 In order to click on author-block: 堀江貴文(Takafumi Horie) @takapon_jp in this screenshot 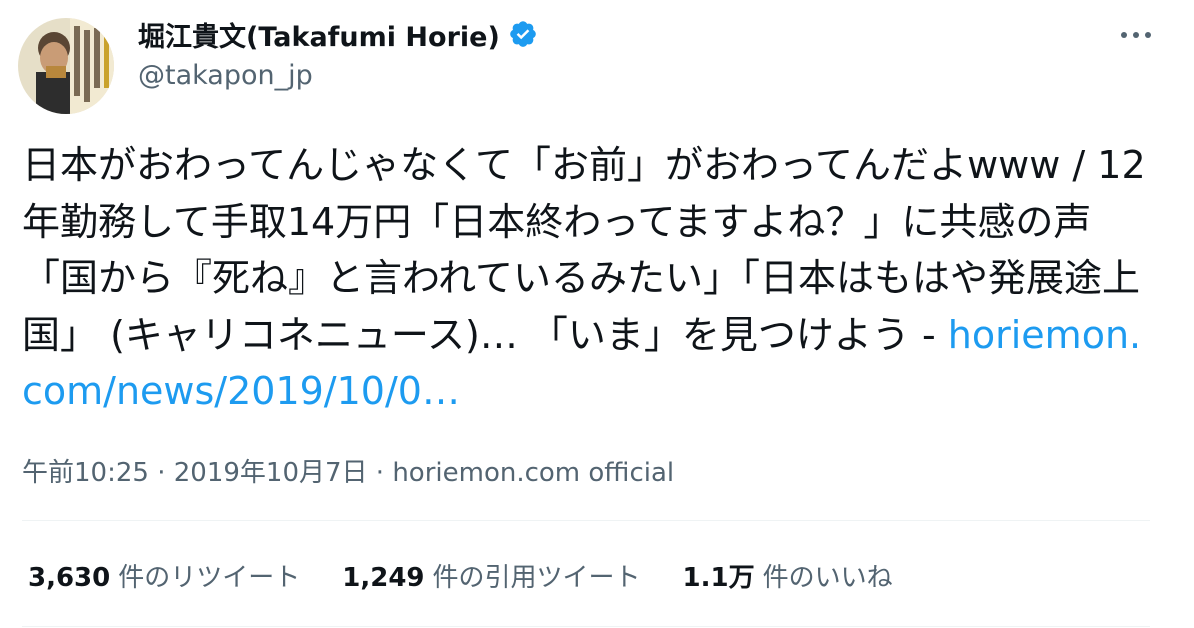, I will do `click(338, 52)`.